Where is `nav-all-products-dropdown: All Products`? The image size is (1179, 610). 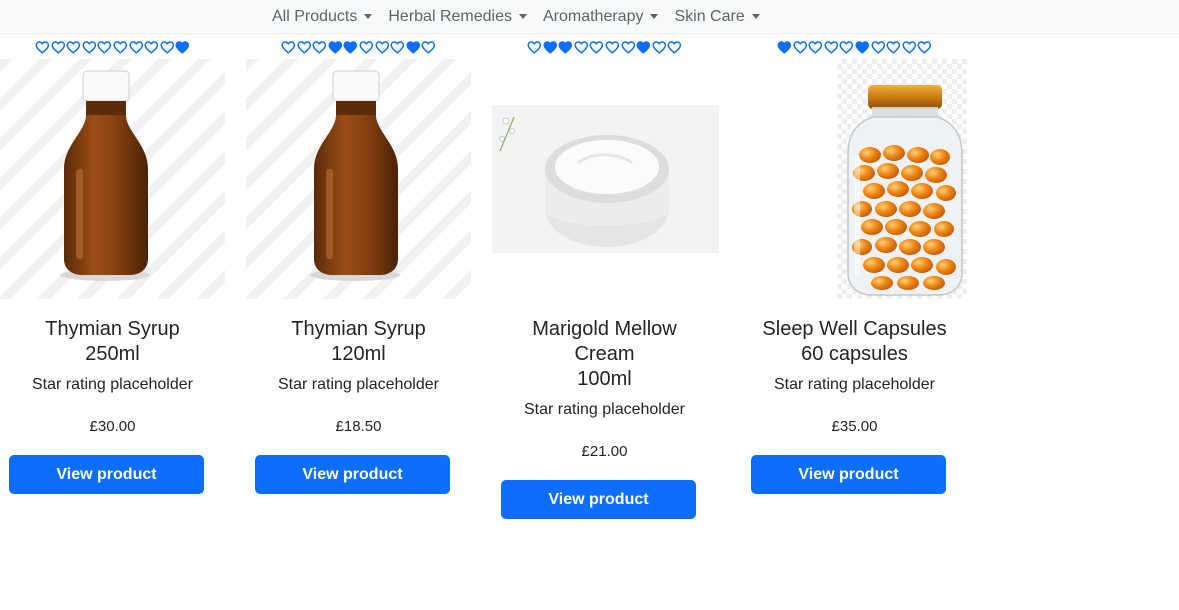 nav-all-products-dropdown: All Products is located at coordinates (322, 16).